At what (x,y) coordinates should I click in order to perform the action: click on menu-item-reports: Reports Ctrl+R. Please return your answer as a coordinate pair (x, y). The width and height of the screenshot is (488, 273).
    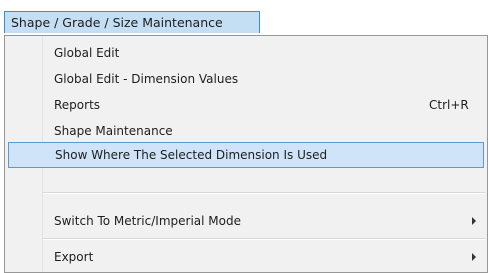
    Looking at the image, I should click on (246, 105).